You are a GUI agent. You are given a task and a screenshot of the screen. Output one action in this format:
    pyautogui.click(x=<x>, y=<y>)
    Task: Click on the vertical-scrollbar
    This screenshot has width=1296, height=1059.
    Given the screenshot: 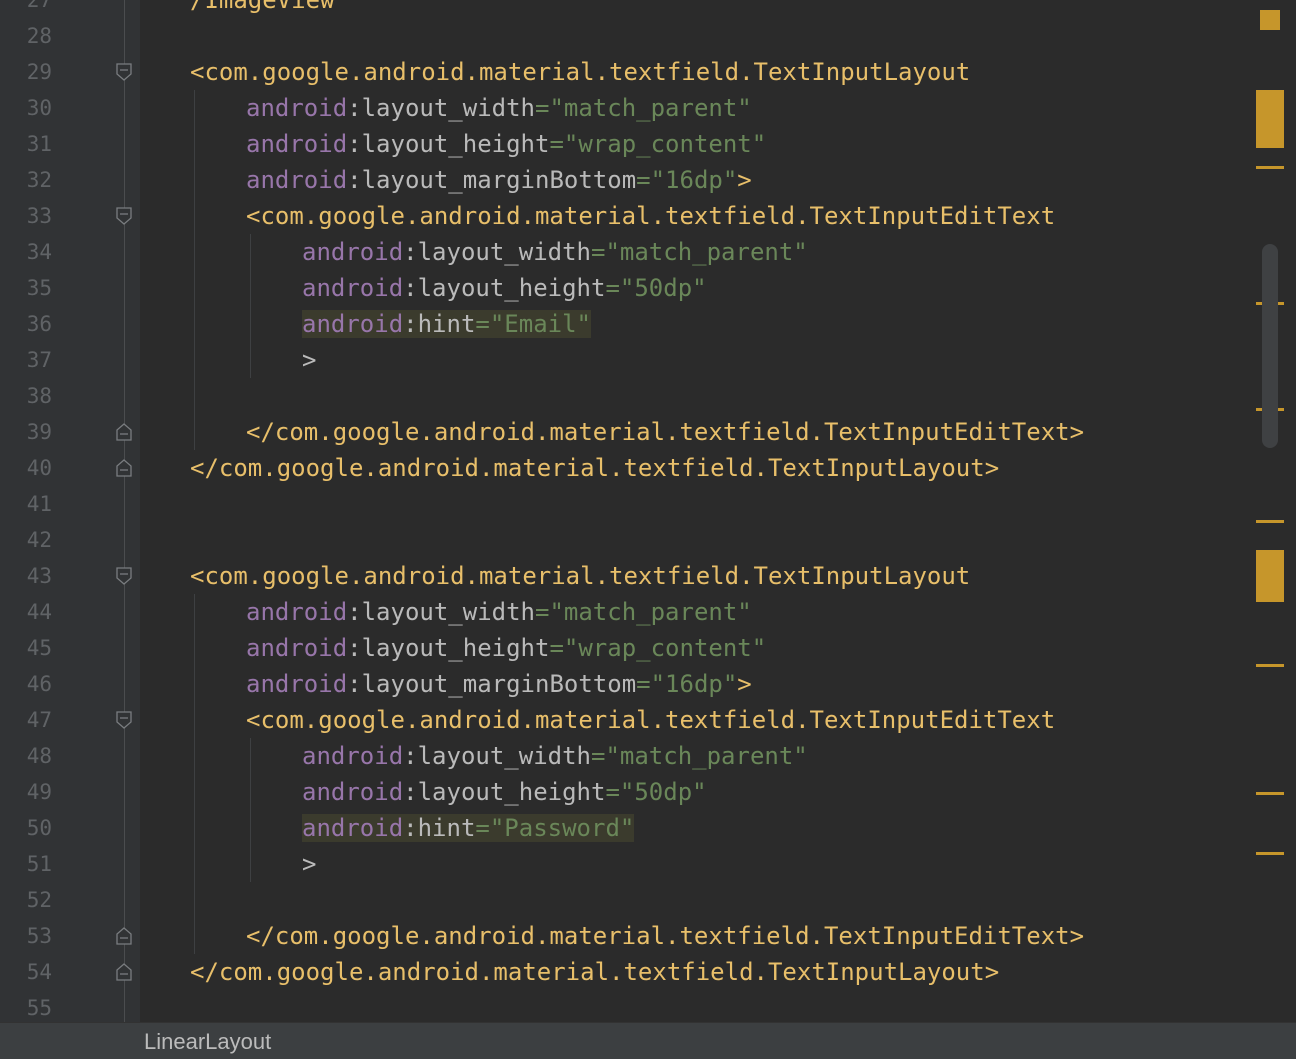 What is the action you would take?
    pyautogui.click(x=1270, y=346)
    